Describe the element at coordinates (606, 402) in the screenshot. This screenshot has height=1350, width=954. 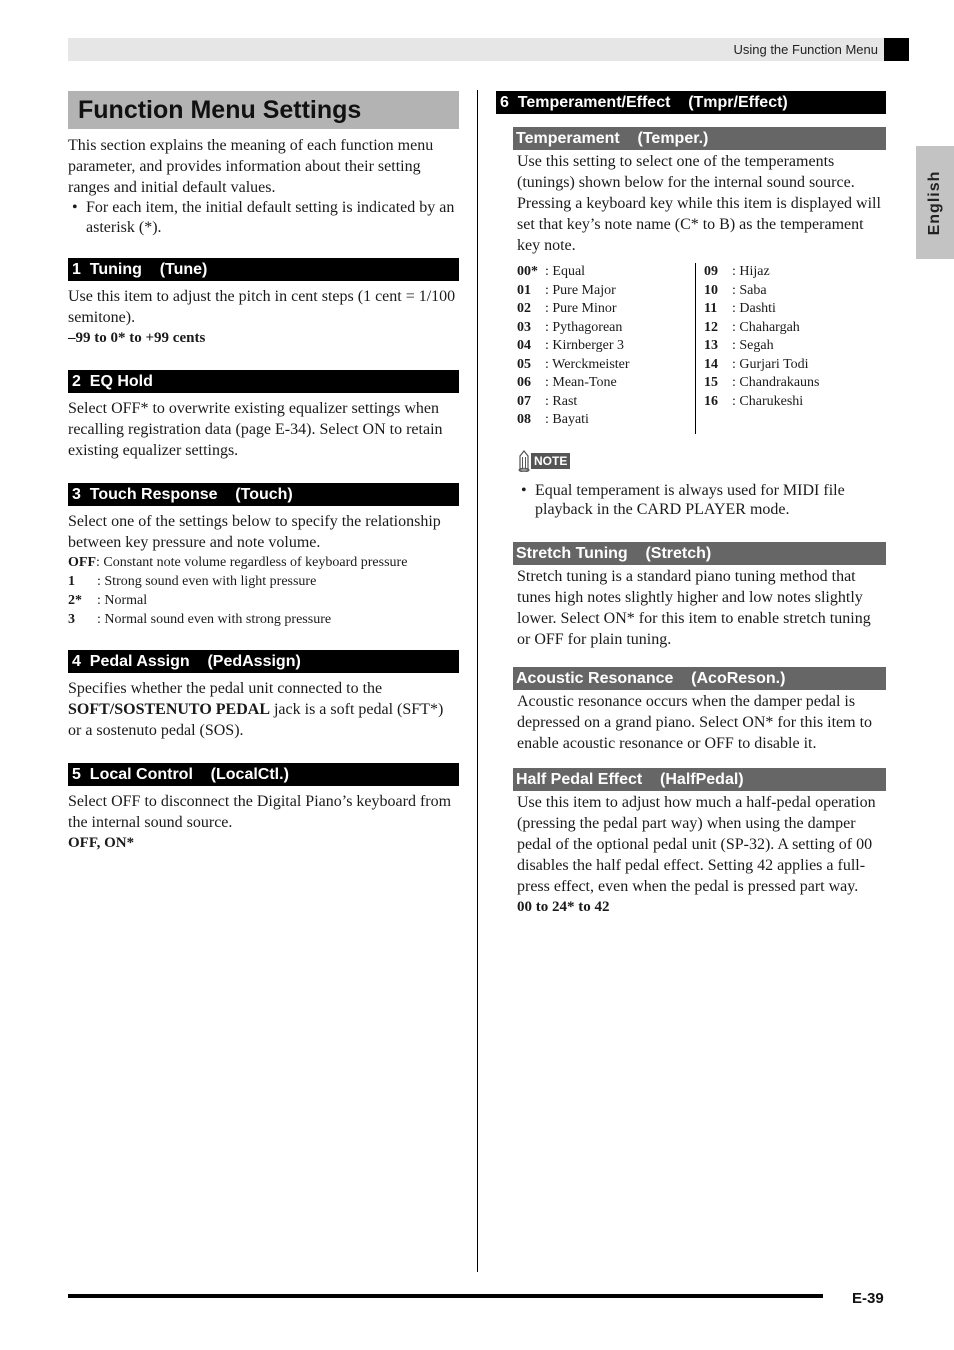
I see `list-item: 07 : Rast` at that location.